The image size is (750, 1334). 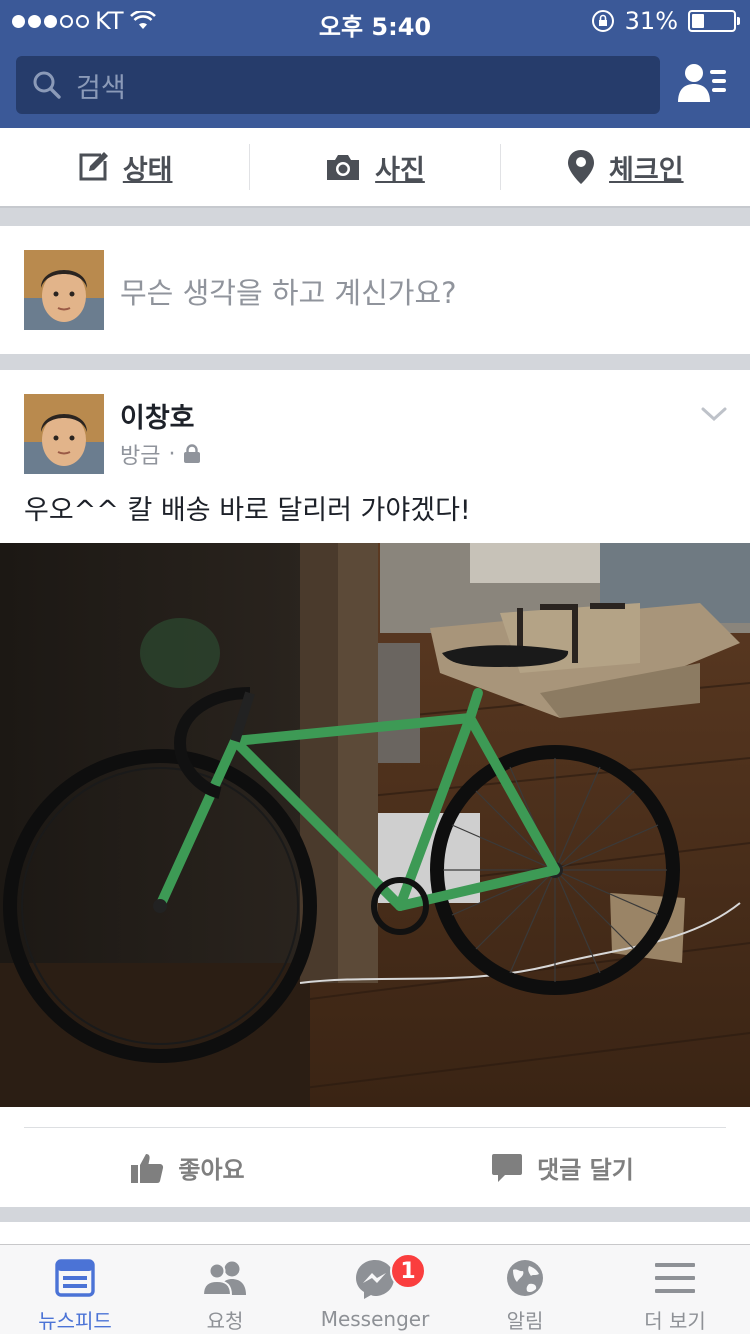 What do you see at coordinates (525, 1321) in the screenshot?
I see `tab-notifications-label: 알림` at bounding box center [525, 1321].